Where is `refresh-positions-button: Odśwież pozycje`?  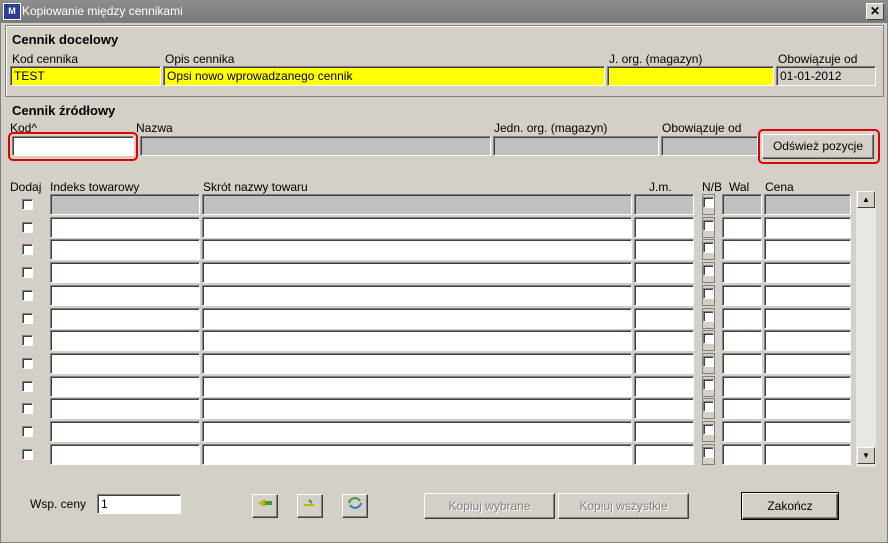 refresh-positions-button: Odśwież pozycje is located at coordinates (818, 146).